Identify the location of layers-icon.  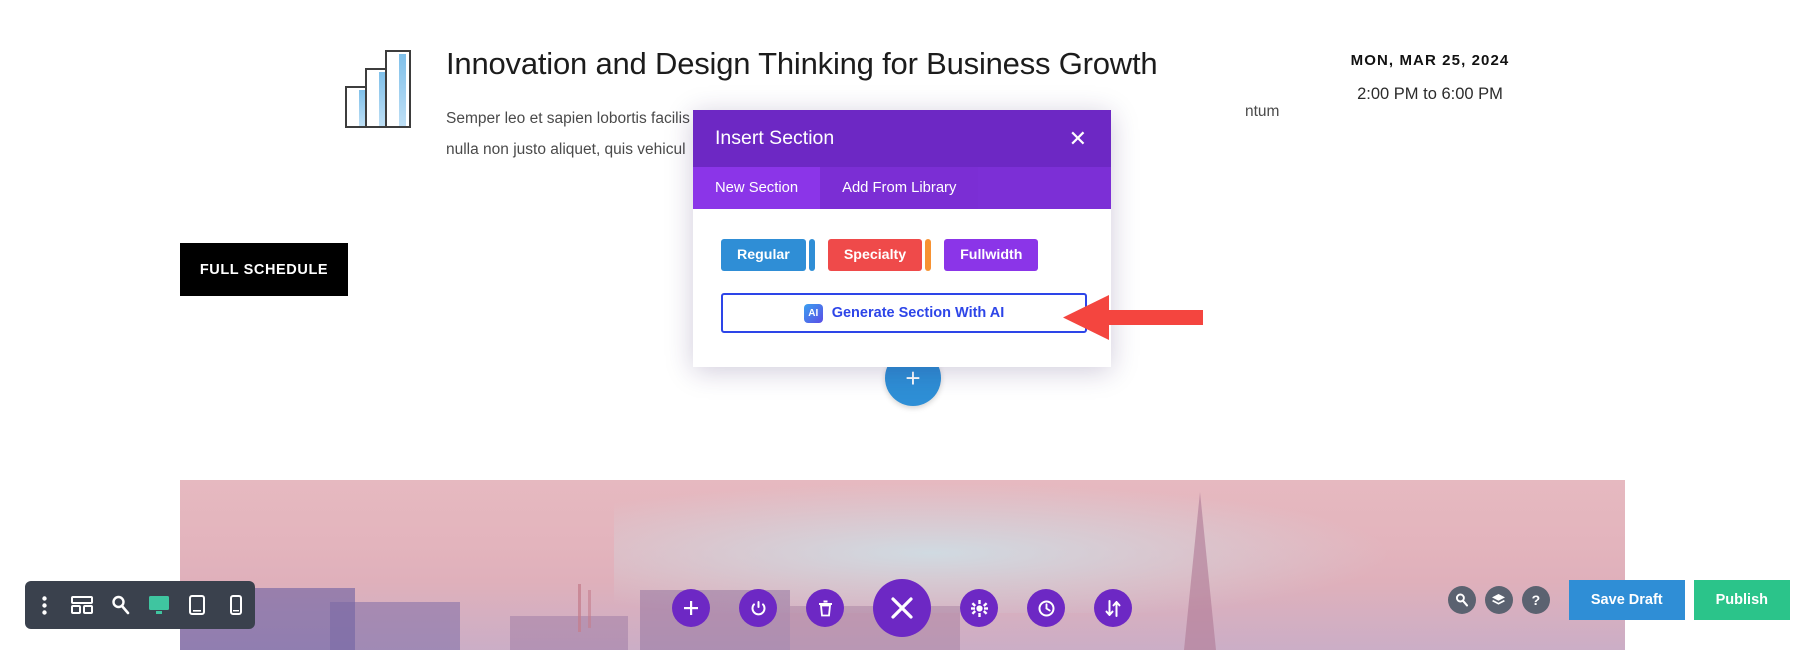
(1498, 600).